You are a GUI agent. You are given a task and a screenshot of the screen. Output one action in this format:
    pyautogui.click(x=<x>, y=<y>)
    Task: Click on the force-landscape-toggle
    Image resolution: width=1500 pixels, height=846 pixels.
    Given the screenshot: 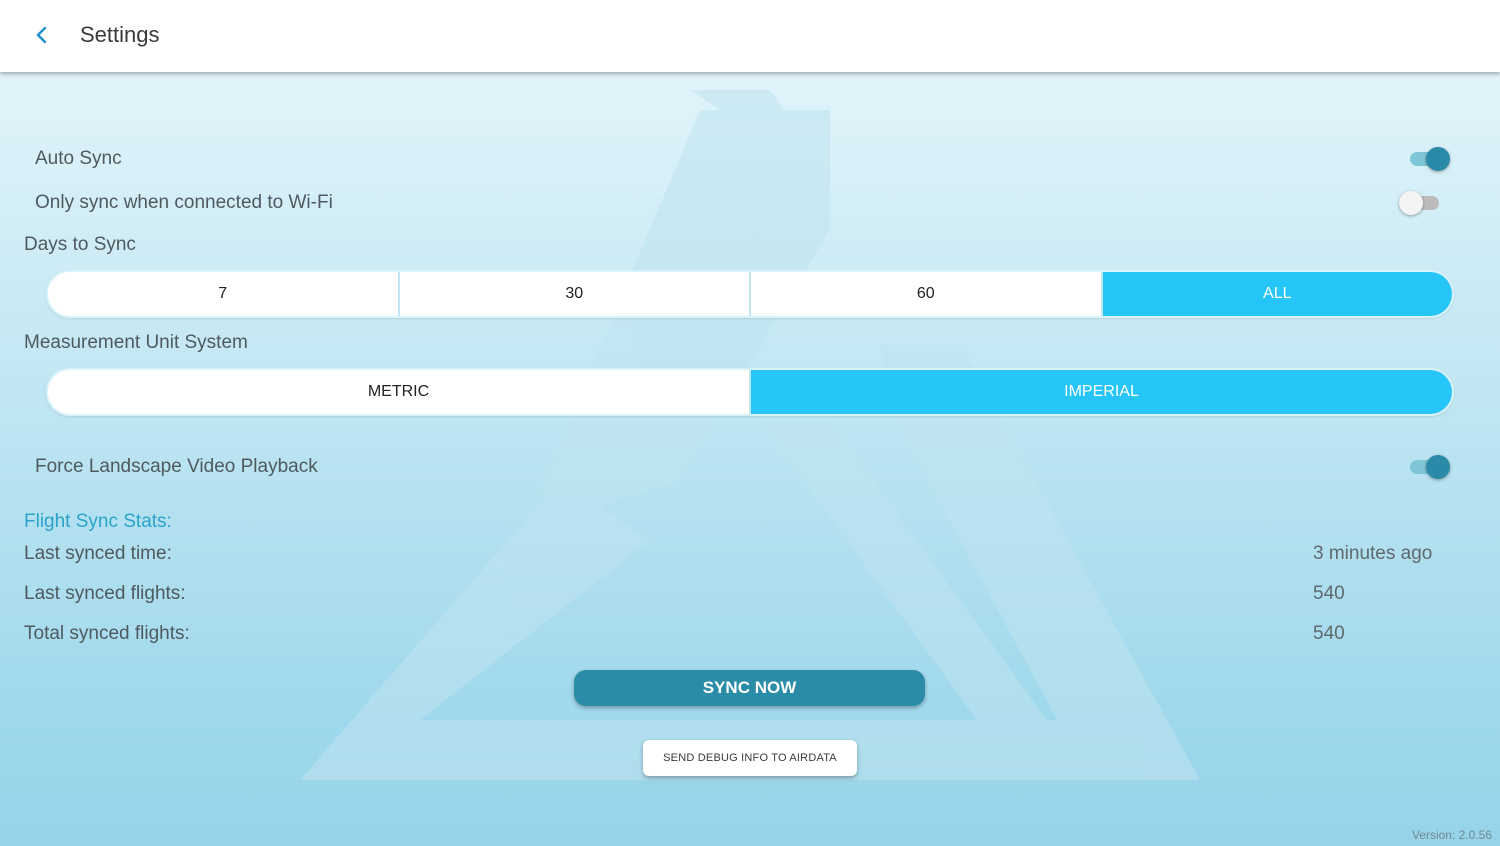 What is the action you would take?
    pyautogui.click(x=1428, y=467)
    